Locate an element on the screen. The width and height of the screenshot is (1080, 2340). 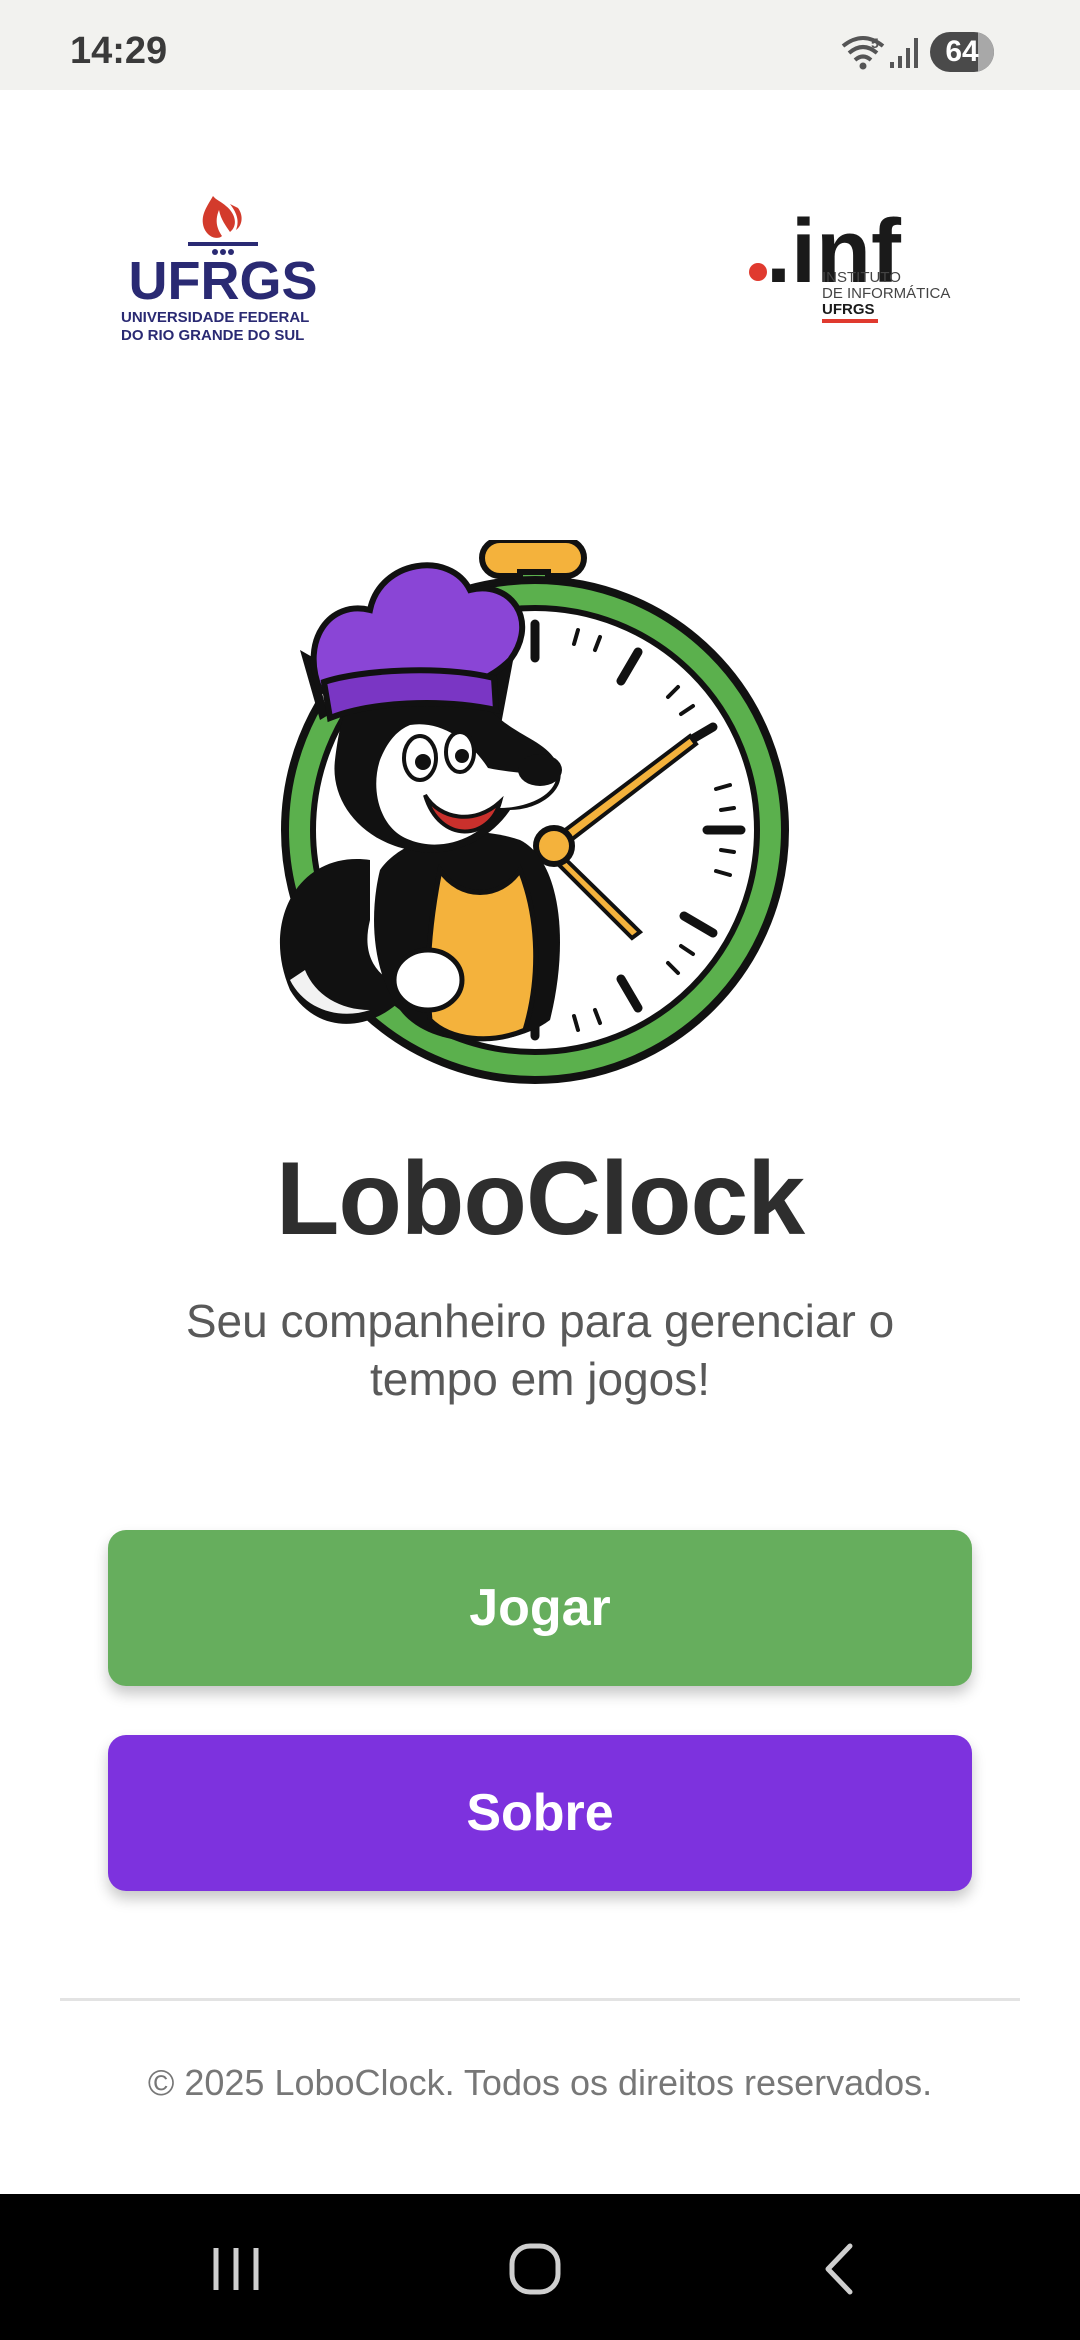
ufrgs-logo-line1: UNIVERSIDADE FEDERAL is located at coordinates (215, 317).